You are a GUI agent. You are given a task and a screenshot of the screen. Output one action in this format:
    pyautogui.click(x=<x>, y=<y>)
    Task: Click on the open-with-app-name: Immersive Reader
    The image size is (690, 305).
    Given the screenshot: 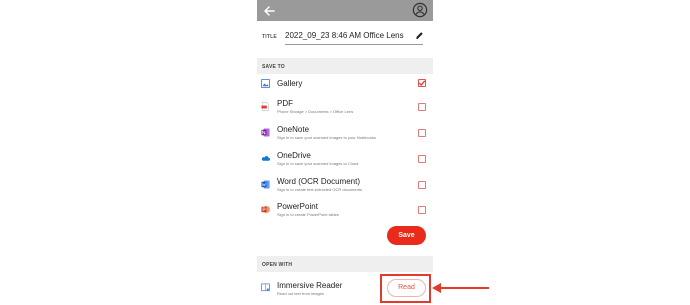 What is the action you would take?
    pyautogui.click(x=310, y=285)
    